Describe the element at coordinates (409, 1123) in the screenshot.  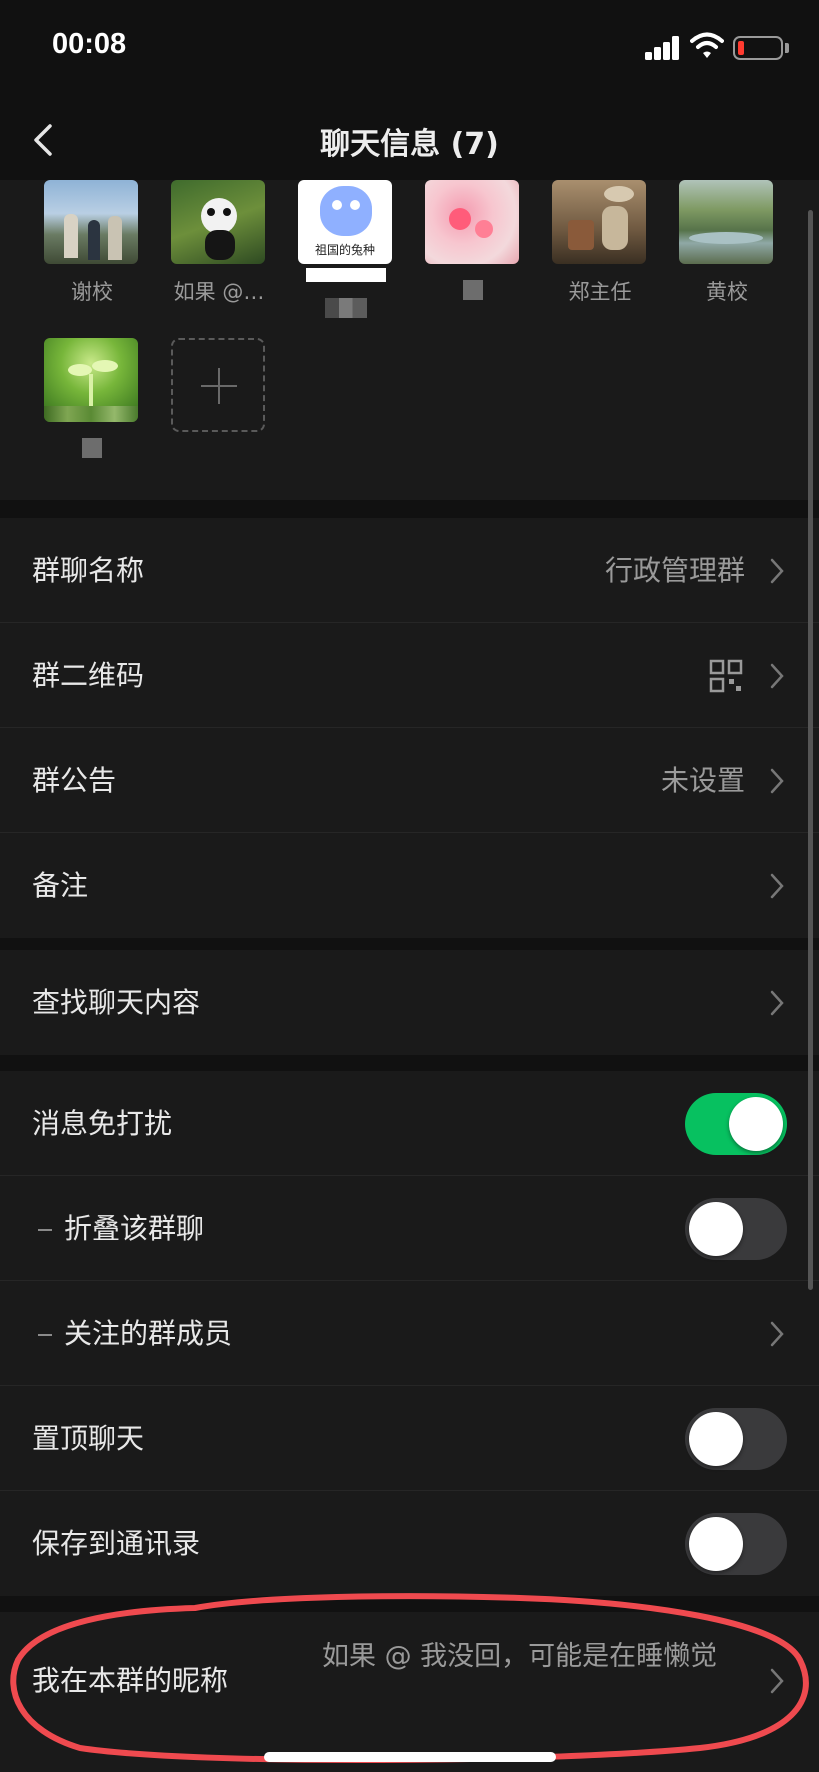
I see `mute-row: 消息免打扰` at that location.